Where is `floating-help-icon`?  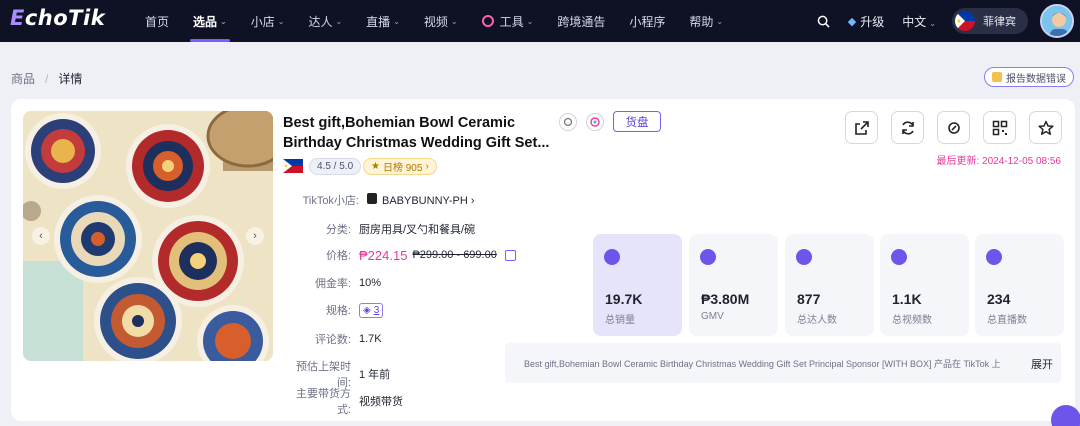
floating-help-icon is located at coordinates (1065, 415).